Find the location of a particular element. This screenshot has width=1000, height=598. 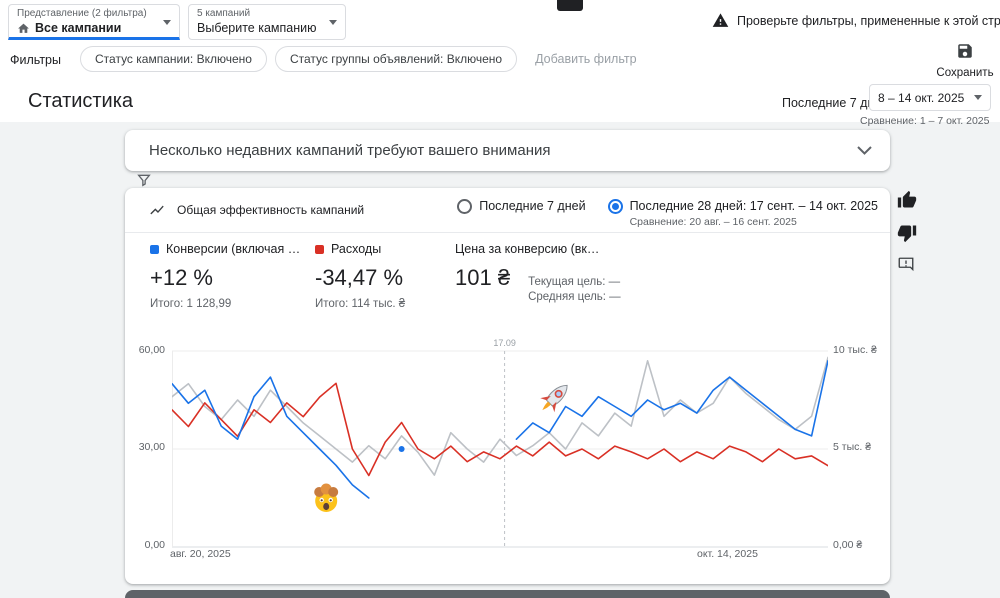

view-selector-label: Представление (2 фильтра) is located at coordinates (82, 13).